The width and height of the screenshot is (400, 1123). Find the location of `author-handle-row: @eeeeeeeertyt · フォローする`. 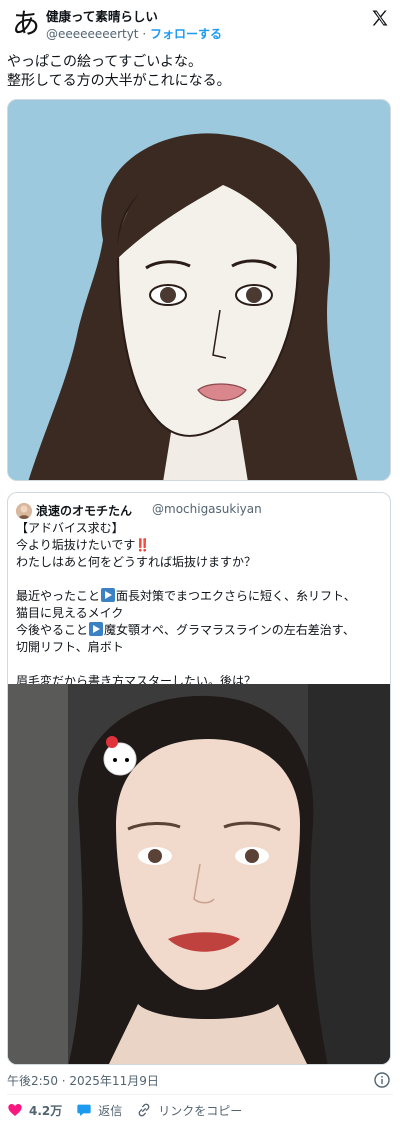

author-handle-row: @eeeeeeeertyt · フォローする is located at coordinates (134, 33).